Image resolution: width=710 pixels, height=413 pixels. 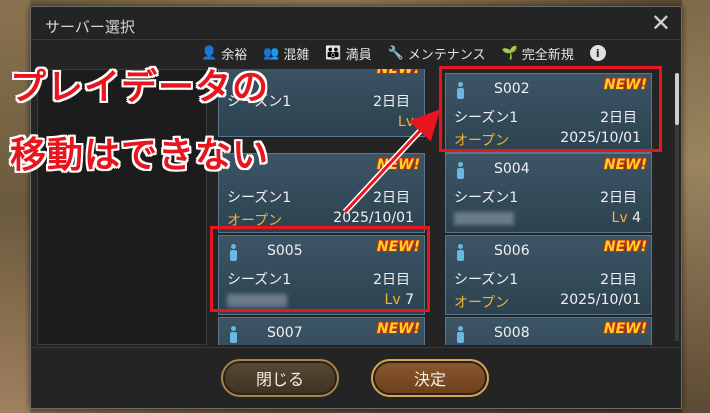 I want to click on annotation-line2: 移動はできない, so click(x=140, y=155).